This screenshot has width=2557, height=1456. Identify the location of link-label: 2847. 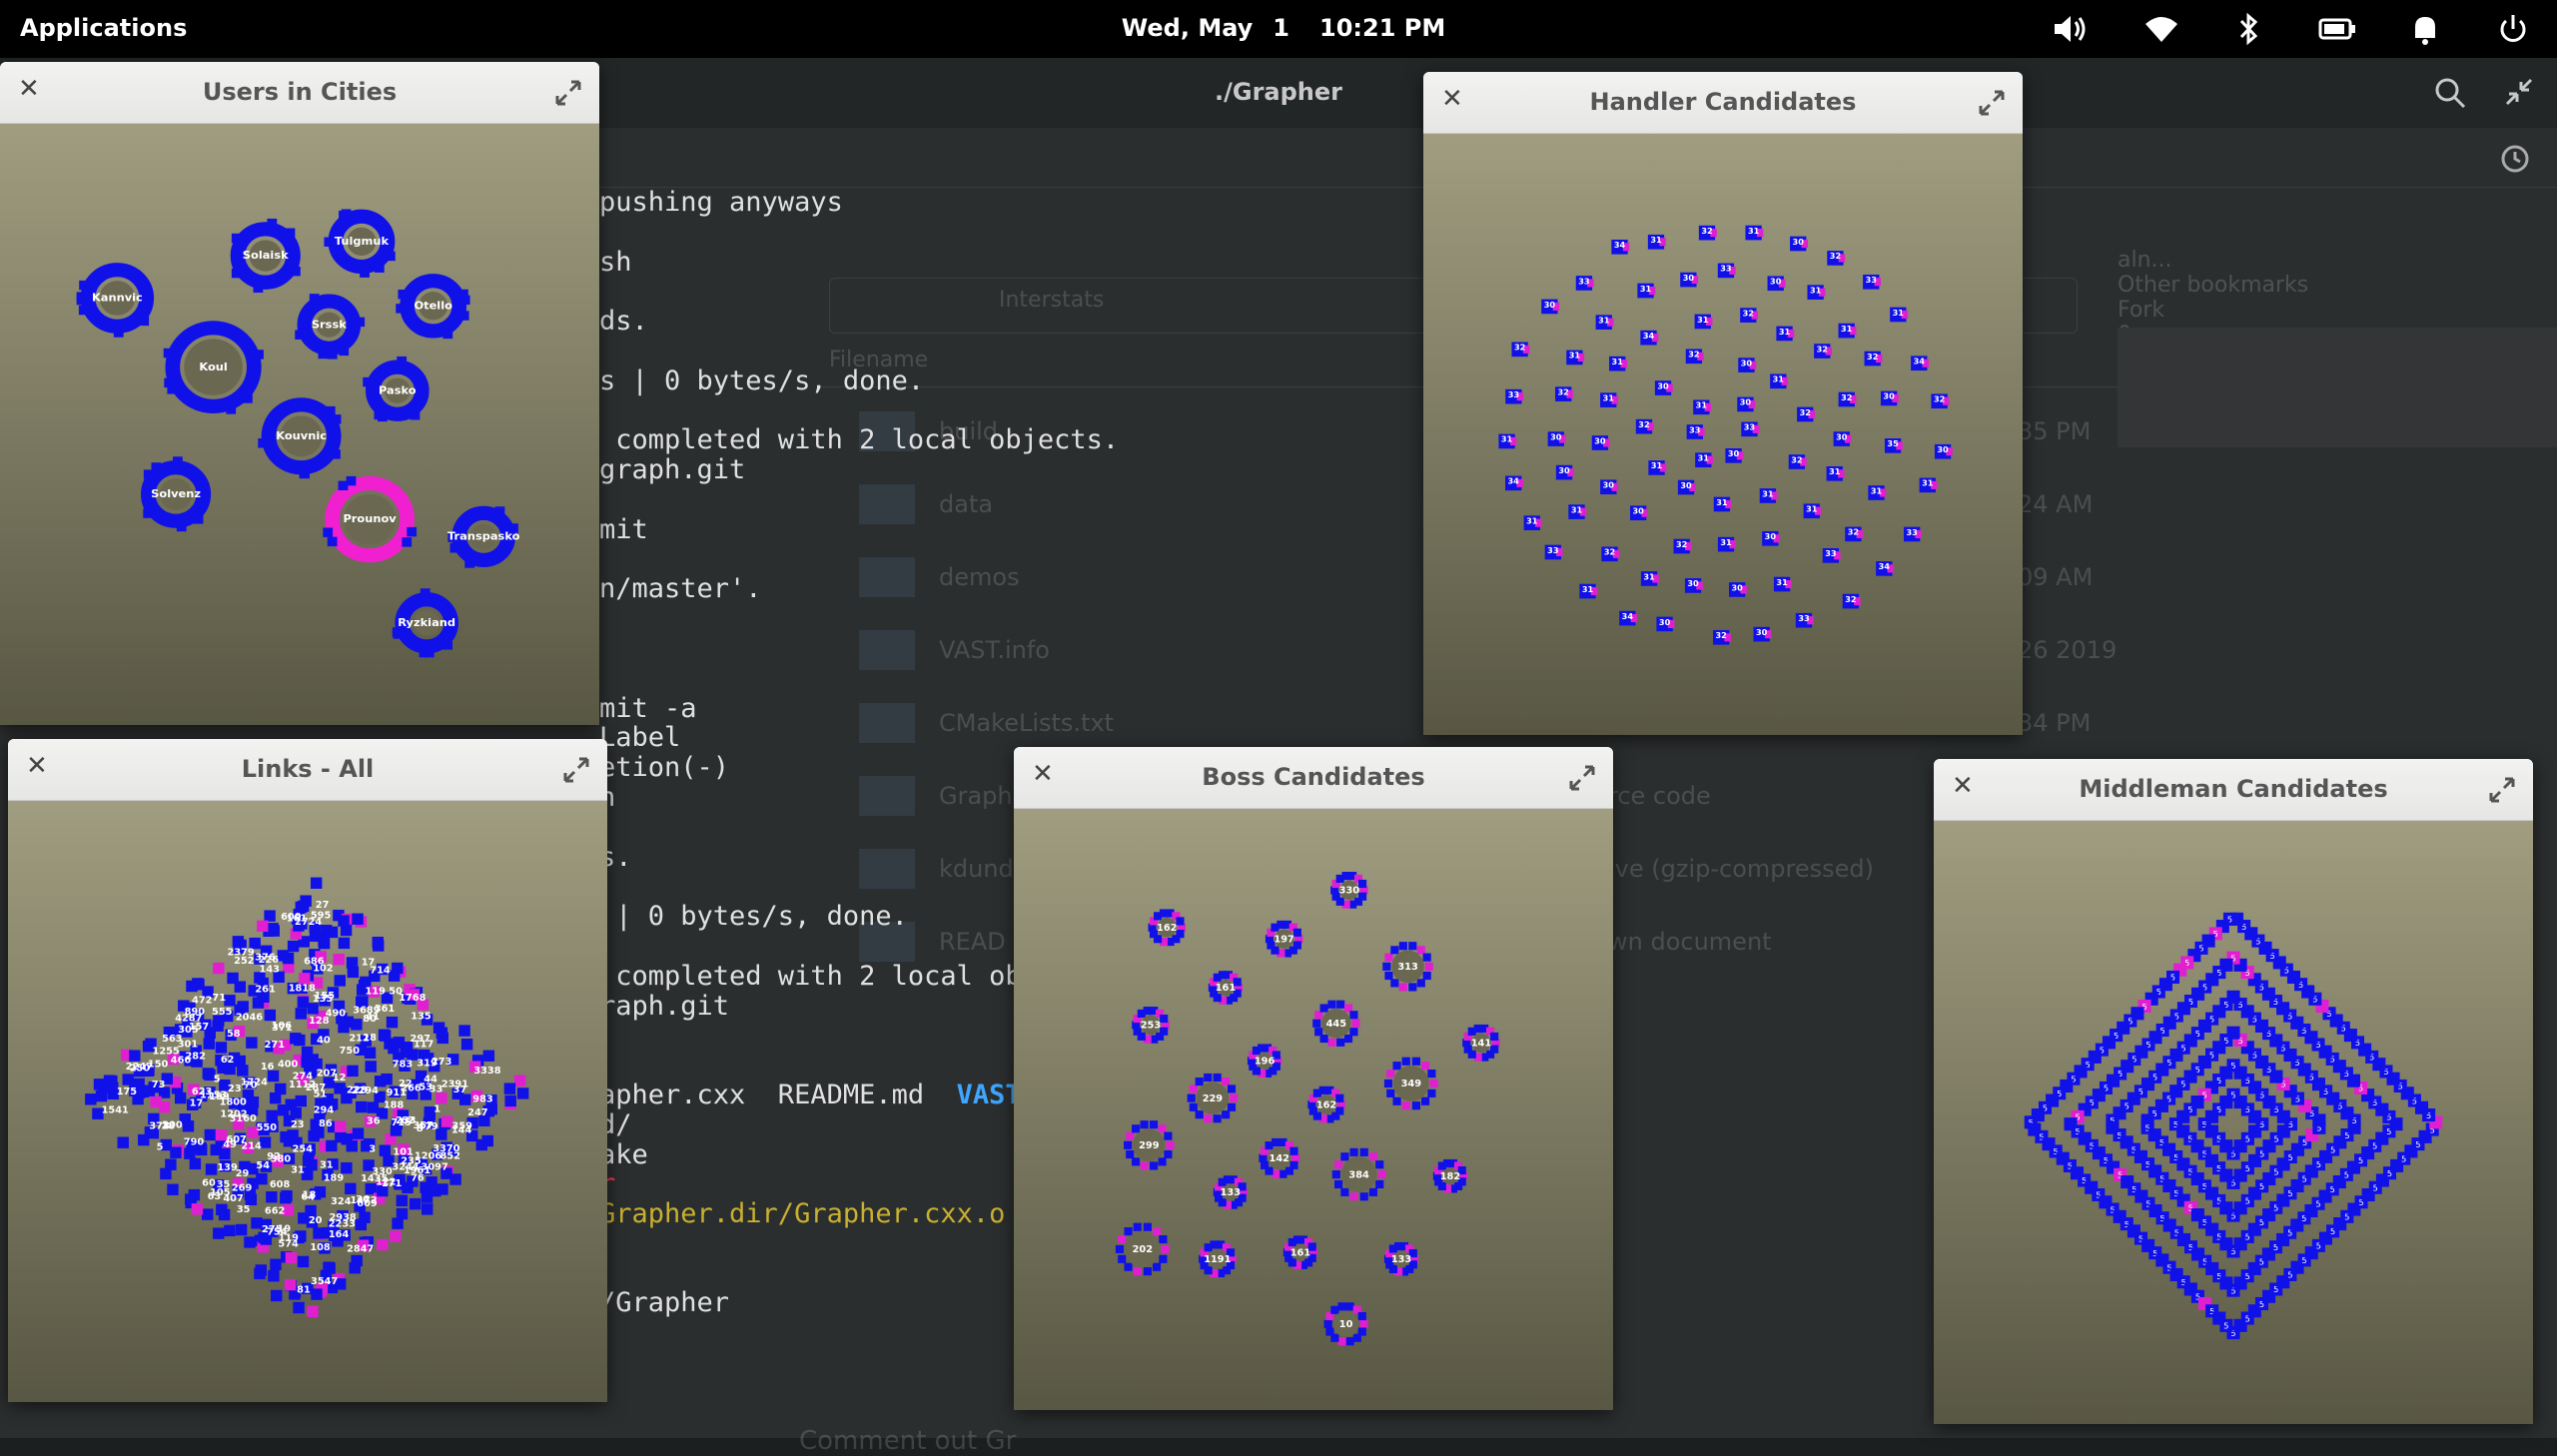
(360, 1249).